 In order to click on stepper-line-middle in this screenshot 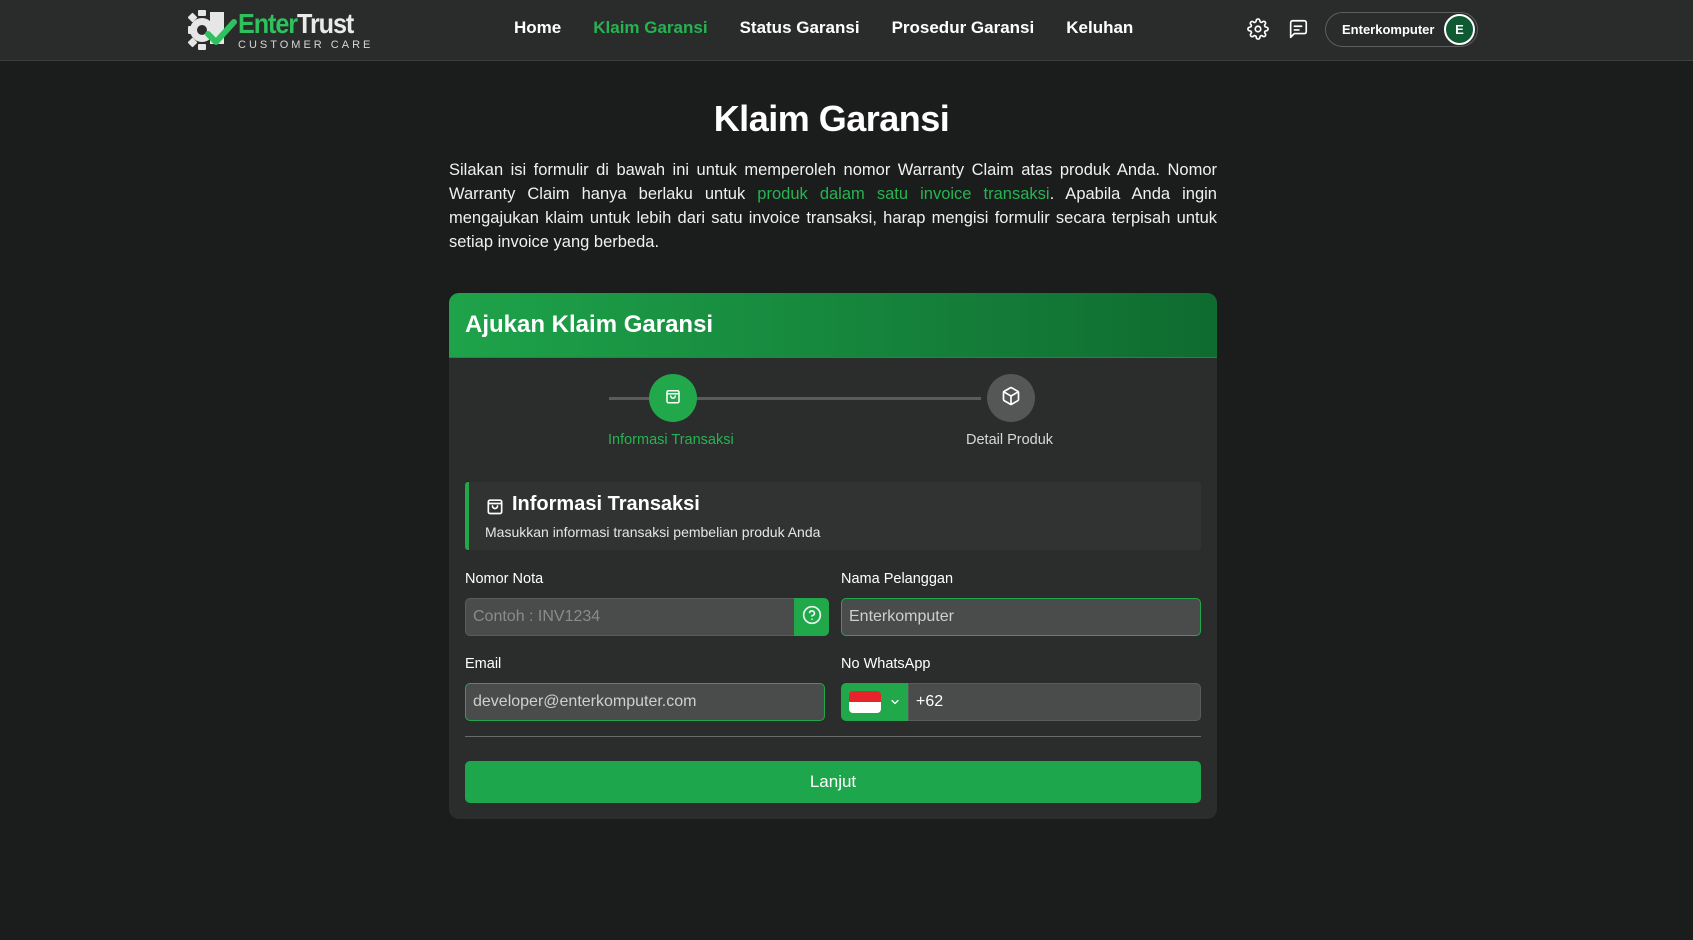, I will do `click(827, 398)`.